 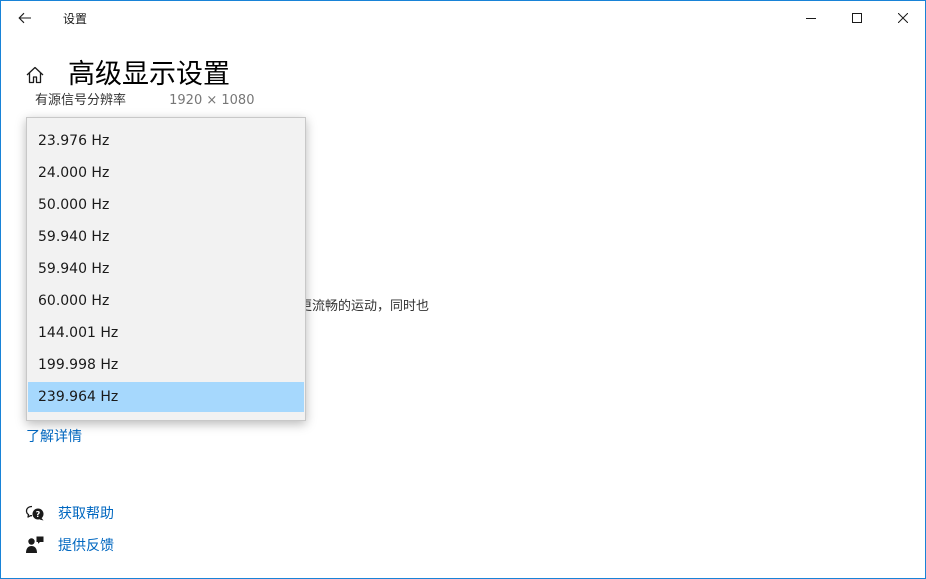 I want to click on refresh-rate-option: 199.998 Hz, so click(x=166, y=365).